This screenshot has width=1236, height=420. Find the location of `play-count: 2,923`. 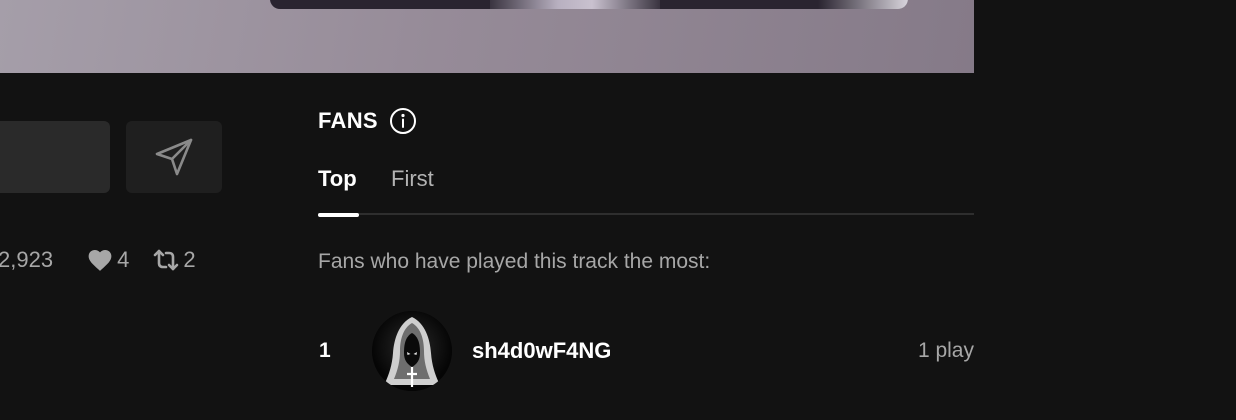

play-count: 2,923 is located at coordinates (26, 260).